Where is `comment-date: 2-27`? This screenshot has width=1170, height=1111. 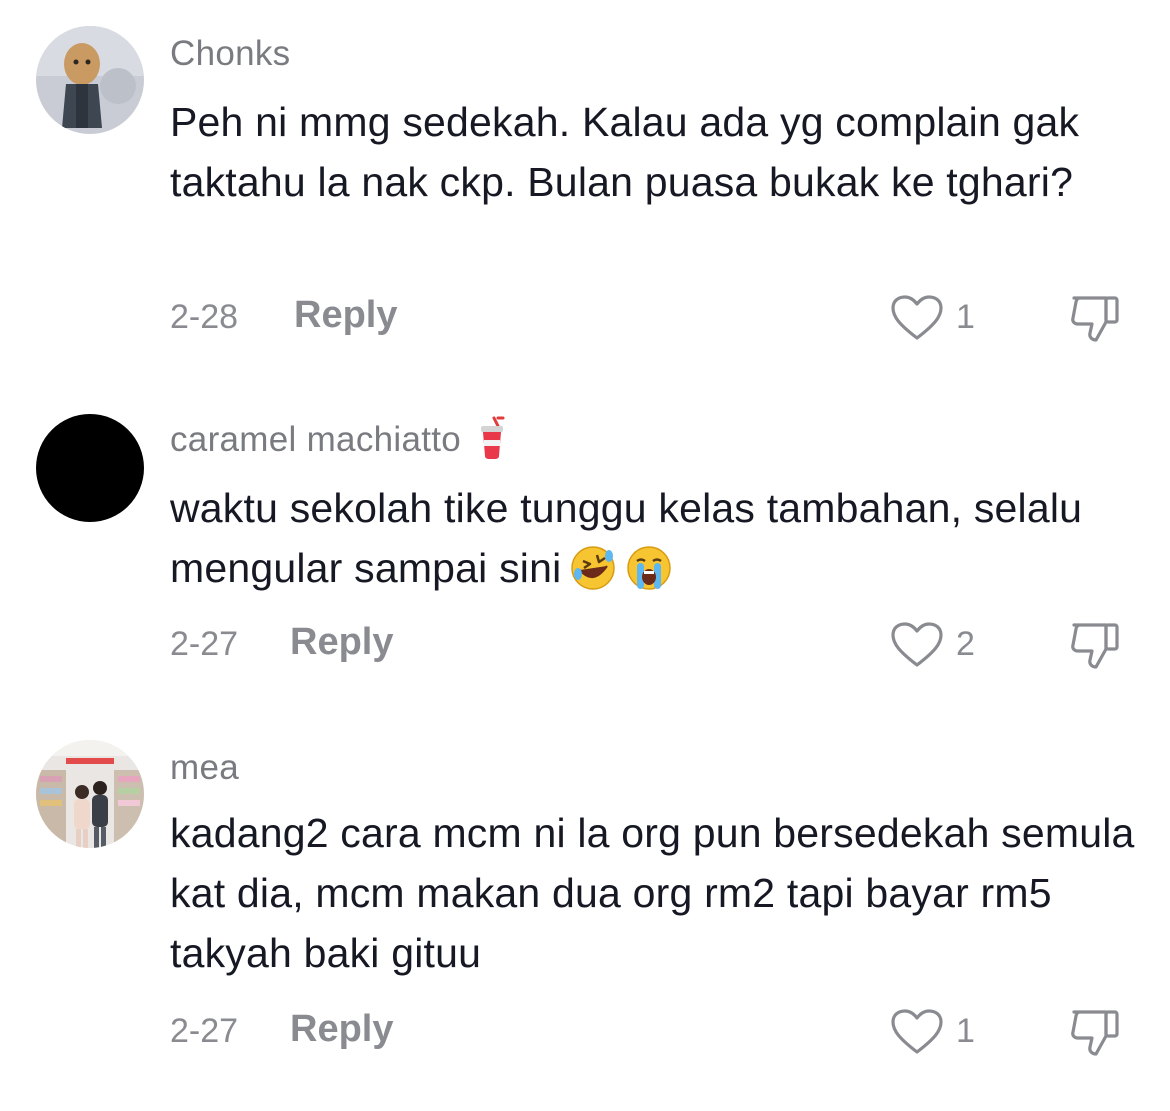 comment-date: 2-27 is located at coordinates (204, 1031).